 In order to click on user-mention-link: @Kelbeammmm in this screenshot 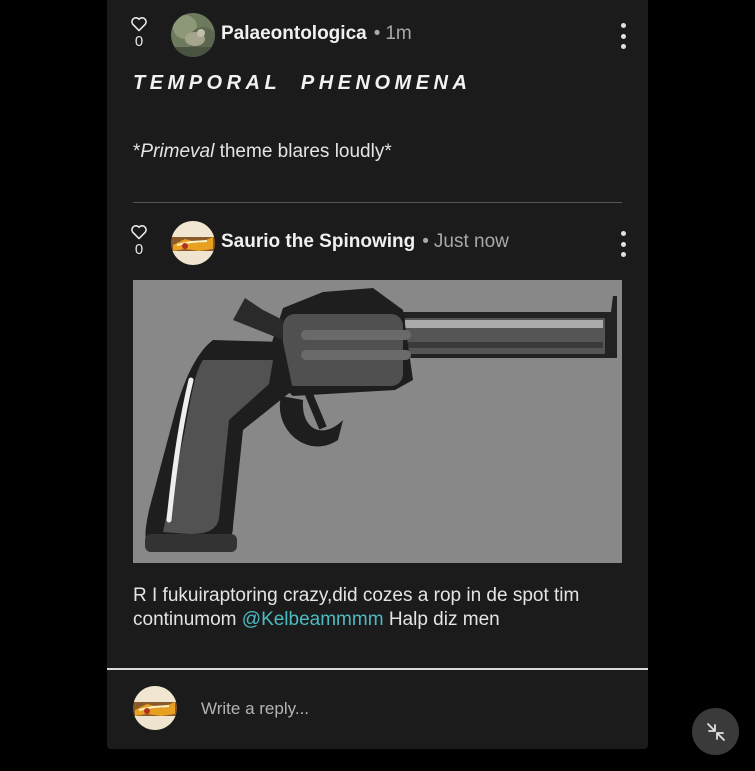, I will do `click(313, 619)`.